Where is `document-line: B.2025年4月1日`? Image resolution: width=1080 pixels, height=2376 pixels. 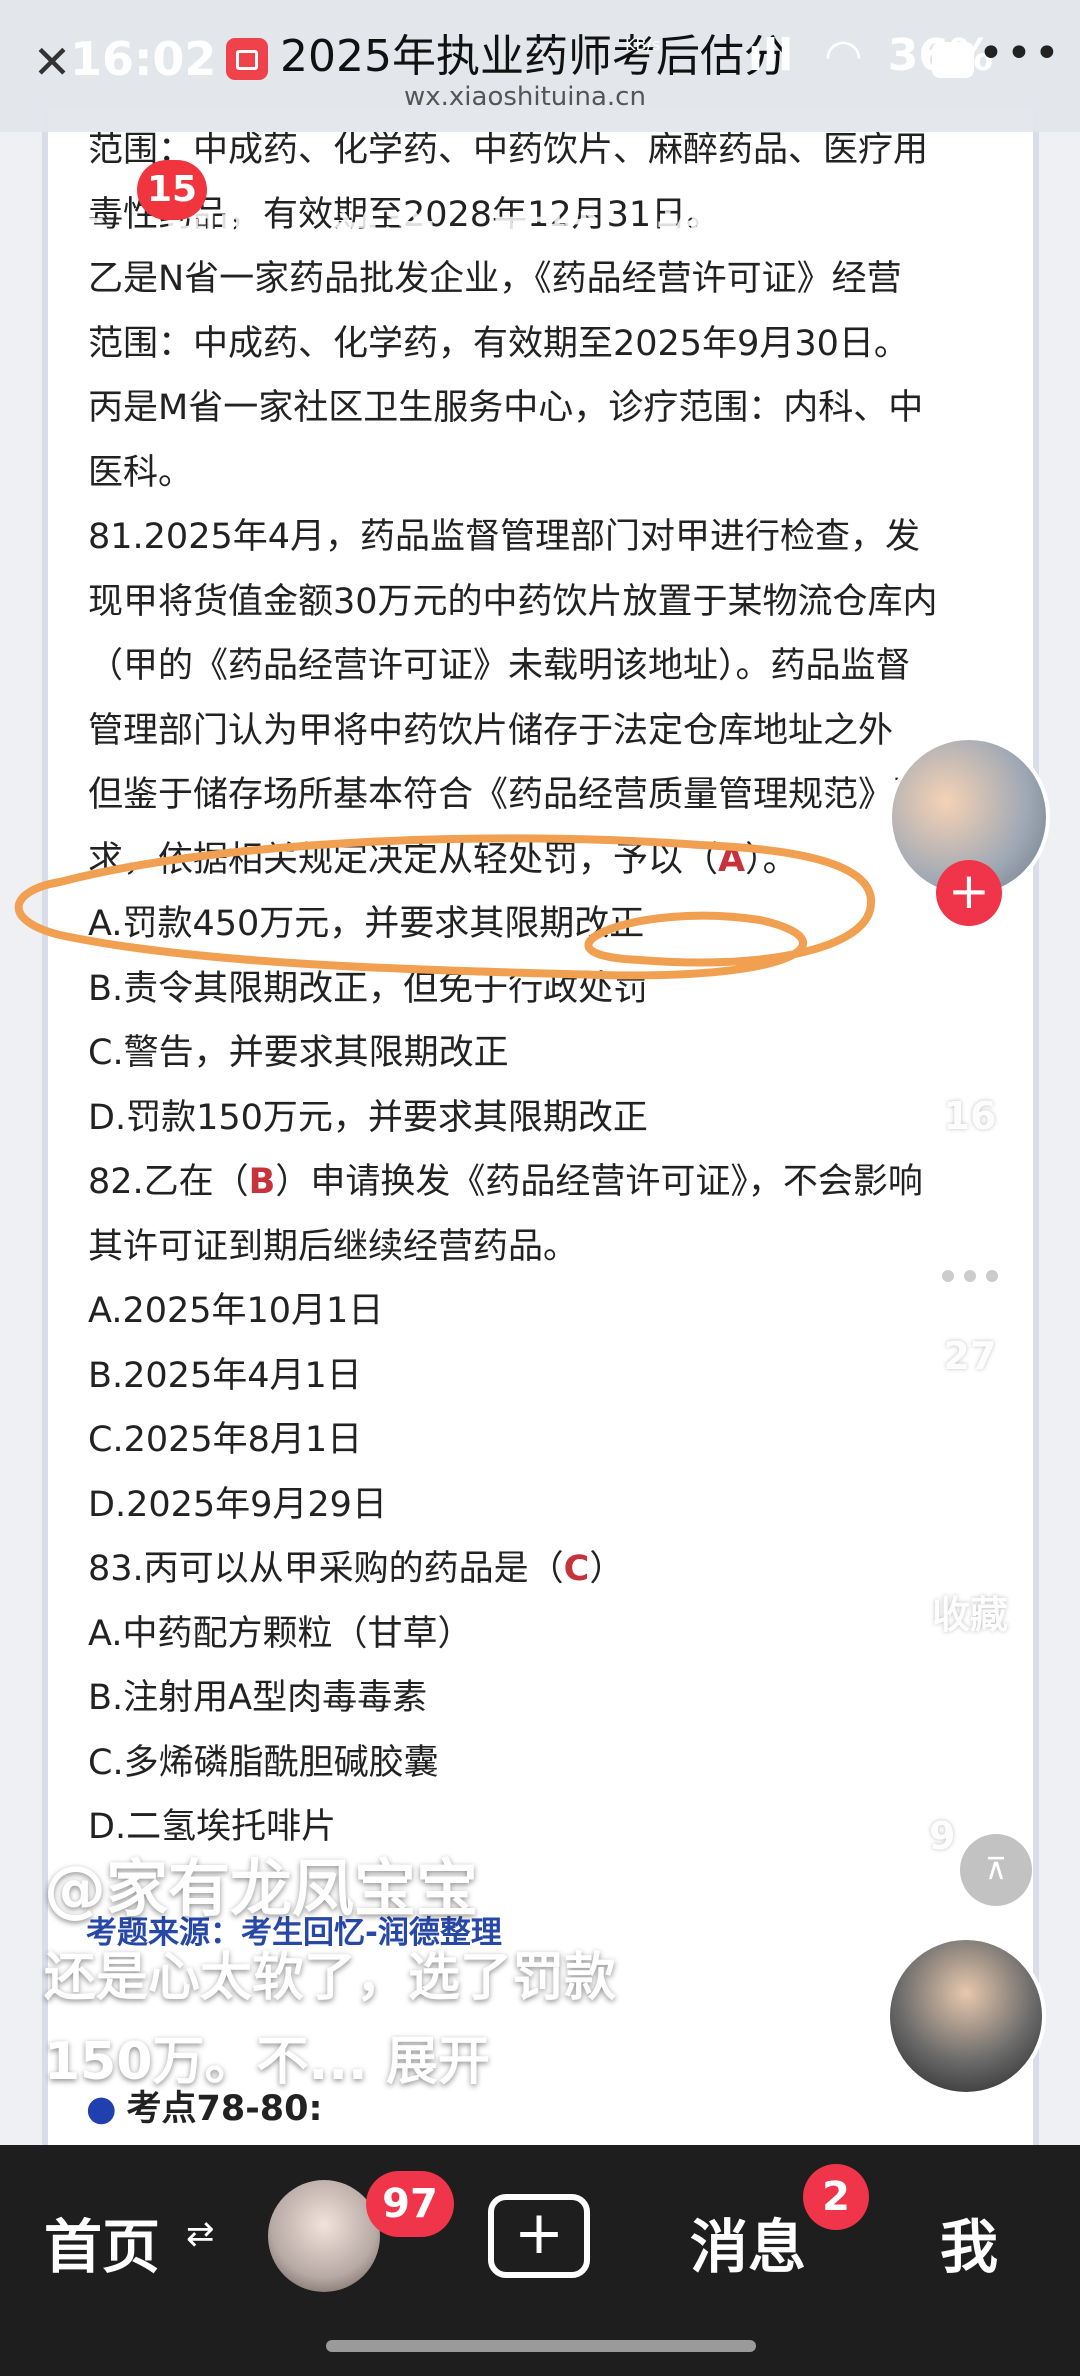 document-line: B.2025年4月1日 is located at coordinates (543, 1376).